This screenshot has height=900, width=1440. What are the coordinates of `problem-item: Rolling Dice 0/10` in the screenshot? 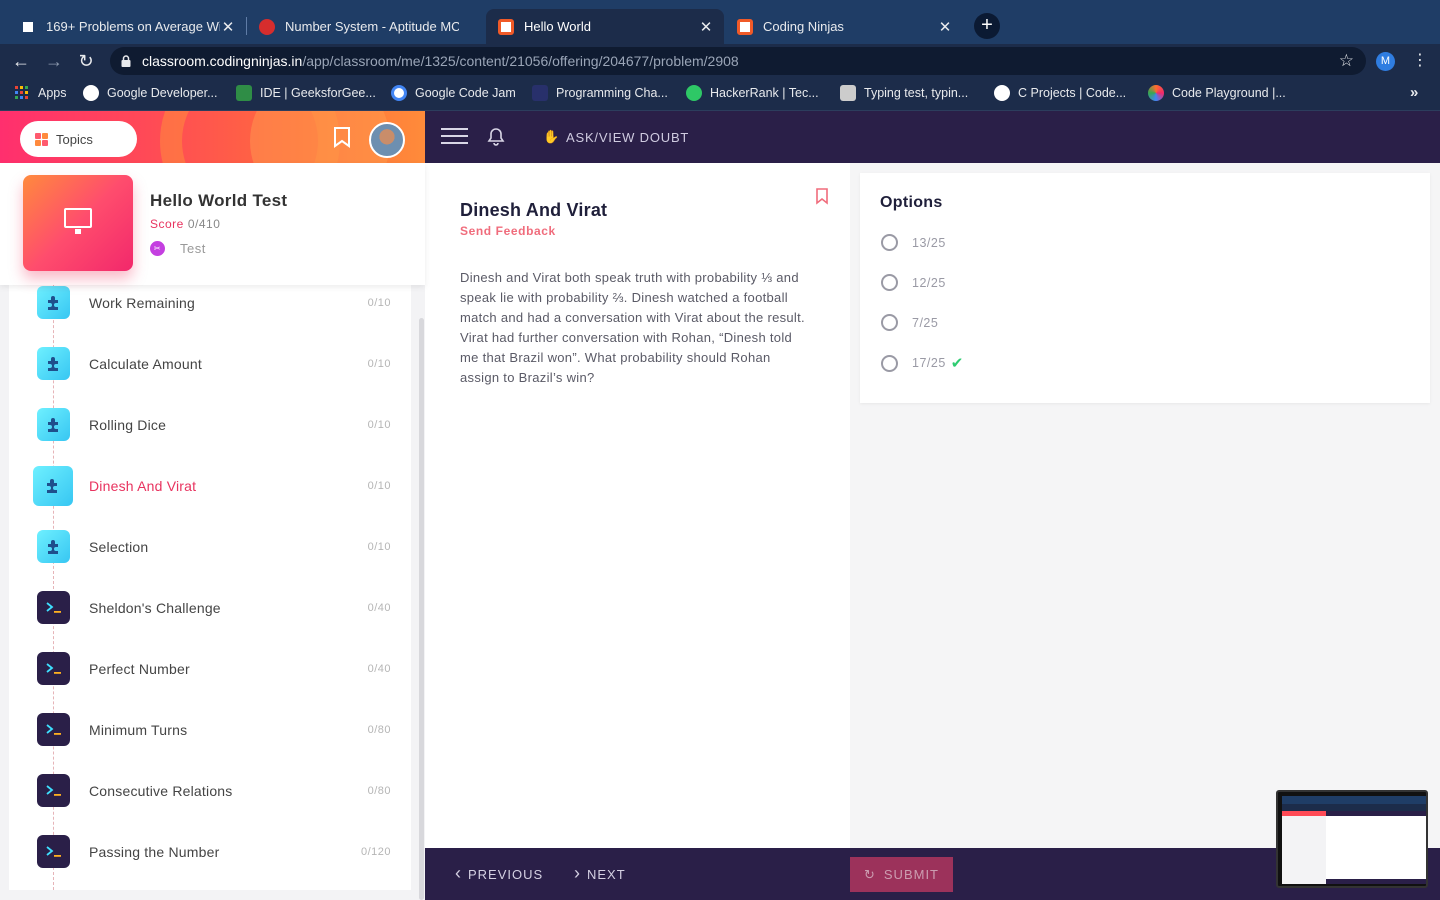 It's located at (210, 424).